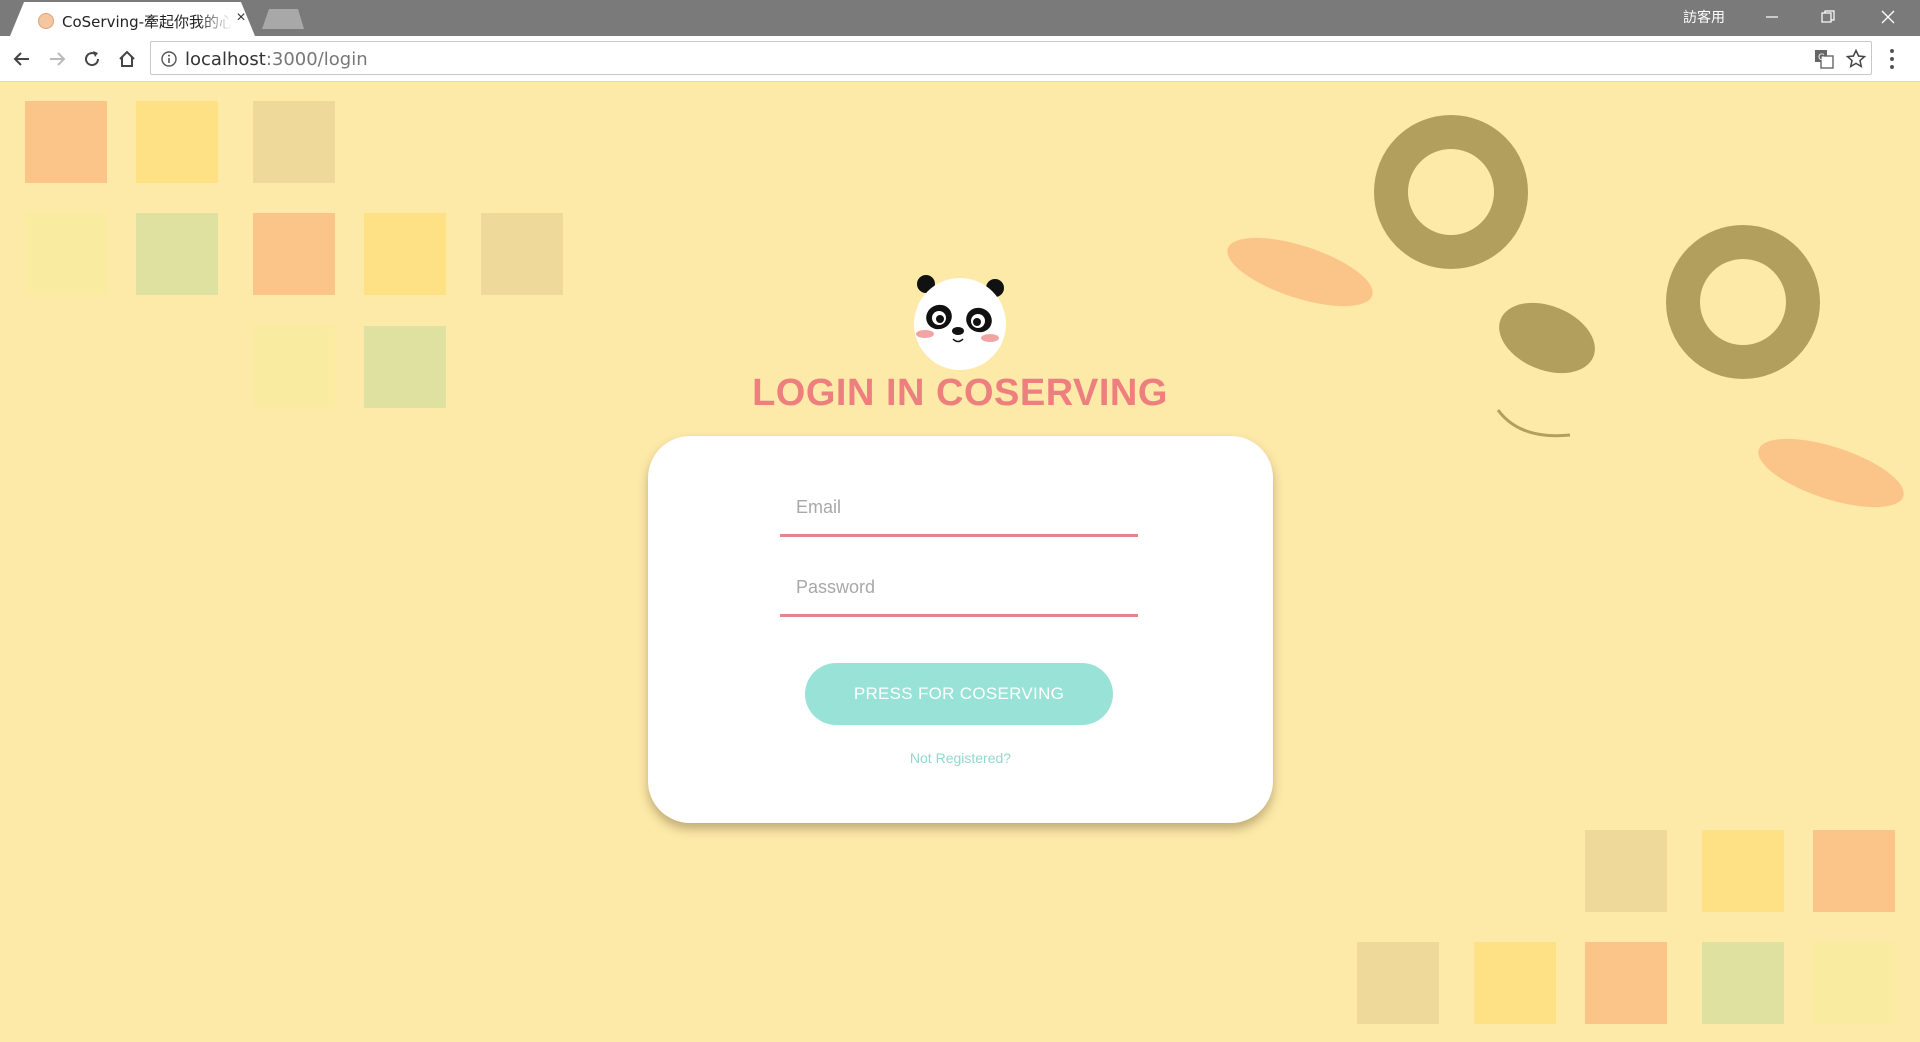 This screenshot has height=1042, width=1920. What do you see at coordinates (57, 59) in the screenshot?
I see `forward-arrow-icon` at bounding box center [57, 59].